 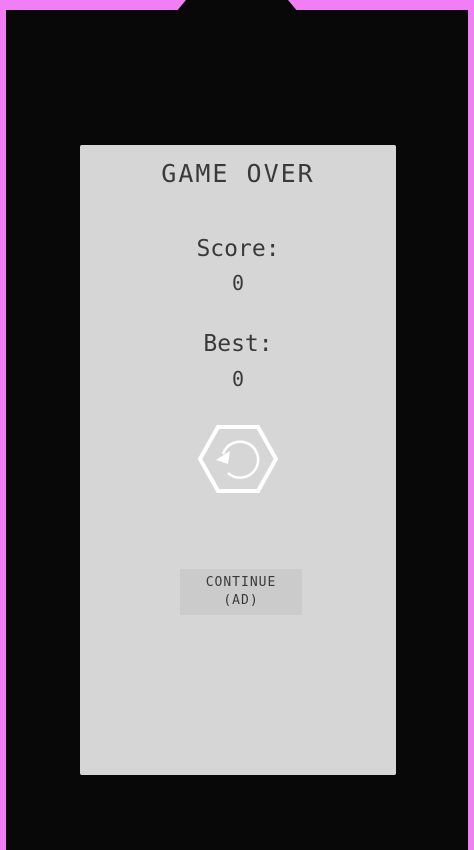 I want to click on continue-label: CONTINUE, so click(x=241, y=582).